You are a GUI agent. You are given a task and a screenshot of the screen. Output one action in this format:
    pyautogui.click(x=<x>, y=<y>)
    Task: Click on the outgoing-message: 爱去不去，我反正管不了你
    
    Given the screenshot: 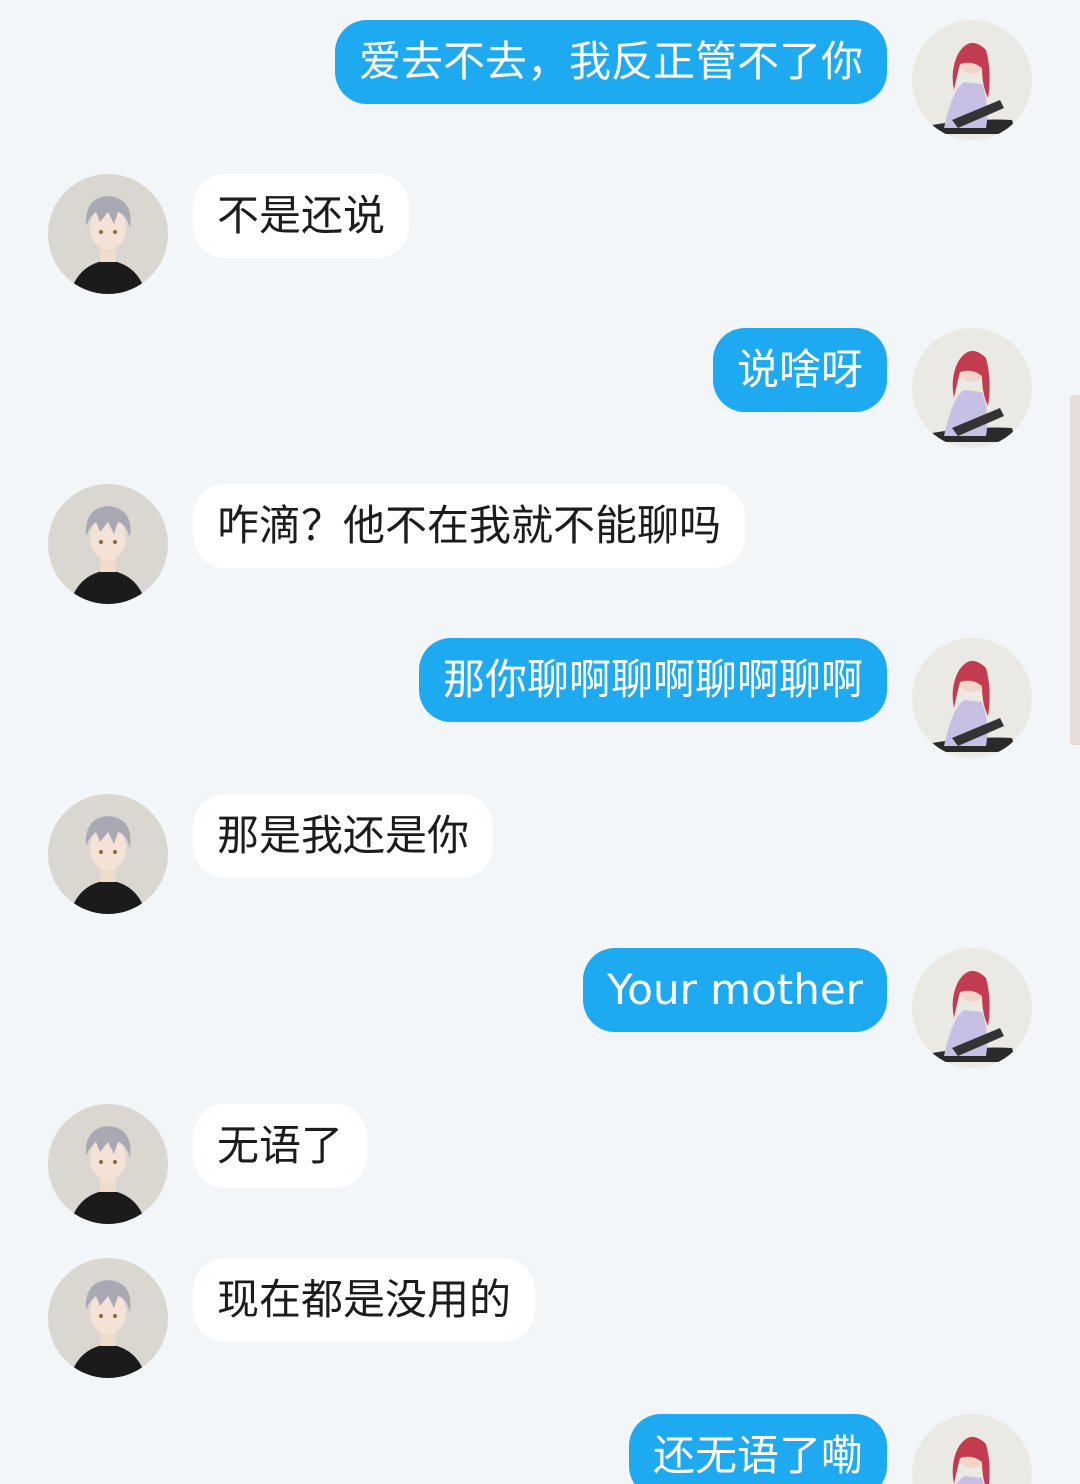 What is the action you would take?
    pyautogui.click(x=540, y=85)
    